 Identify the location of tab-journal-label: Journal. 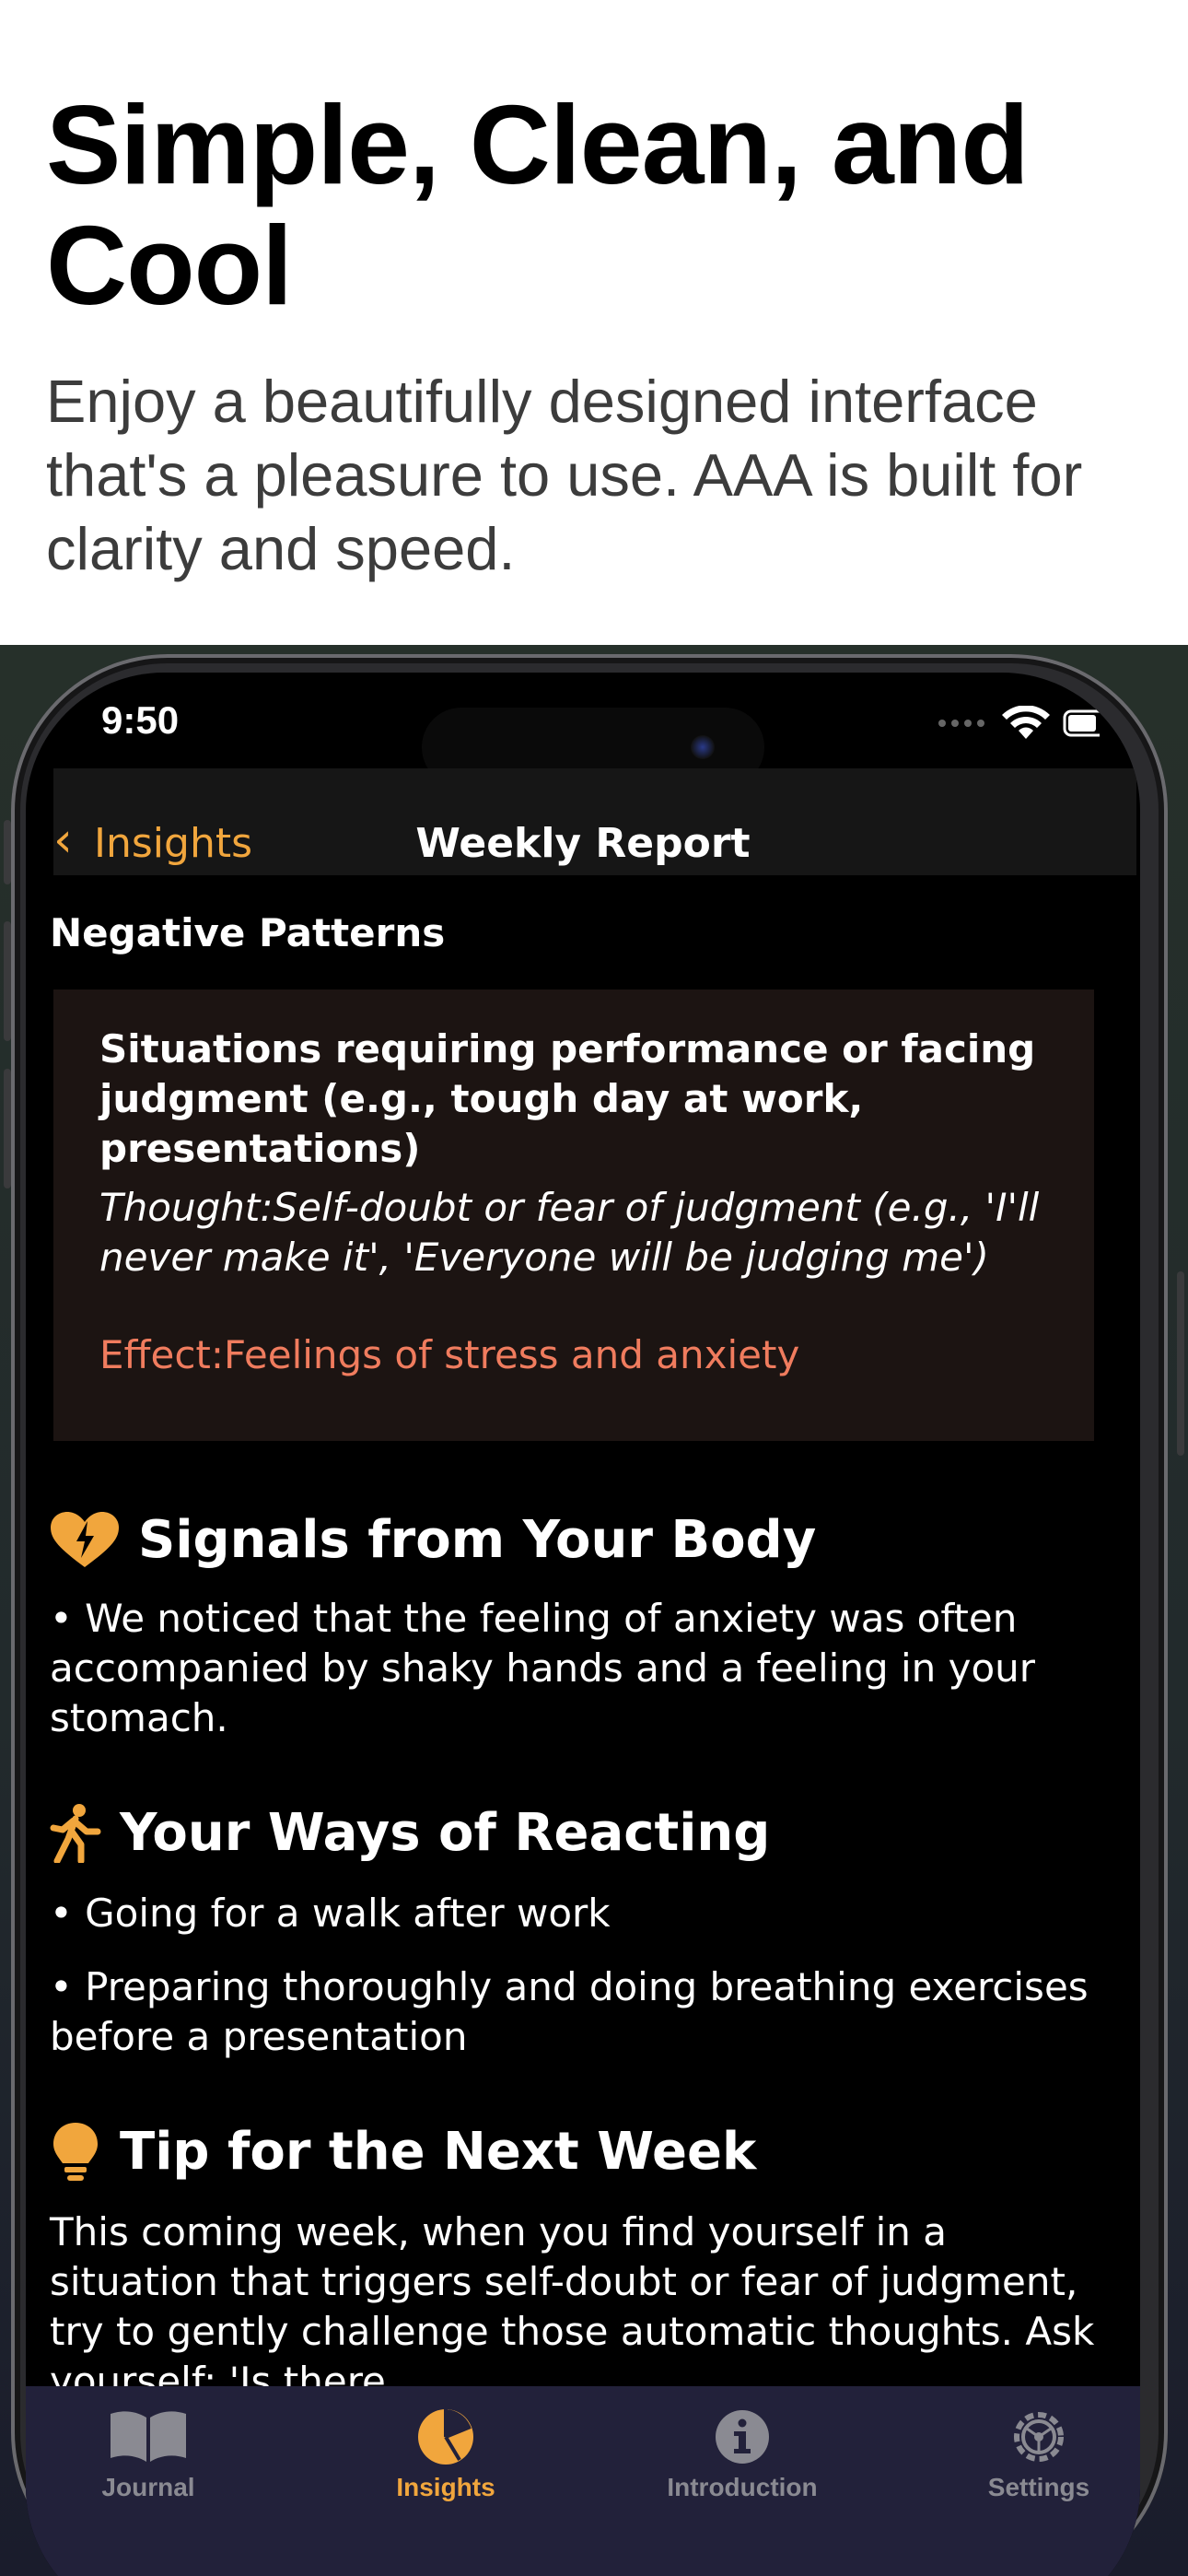
(148, 2487).